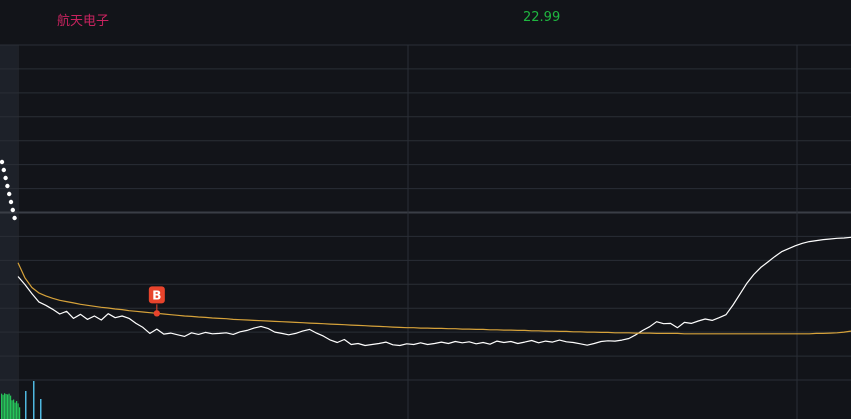  I want to click on price-axis-strip, so click(8, 232).